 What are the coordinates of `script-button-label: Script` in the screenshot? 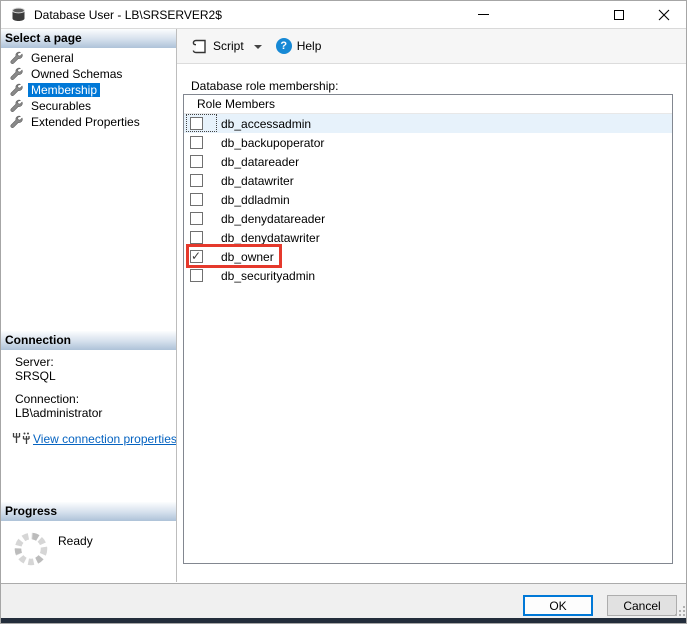 It's located at (228, 46).